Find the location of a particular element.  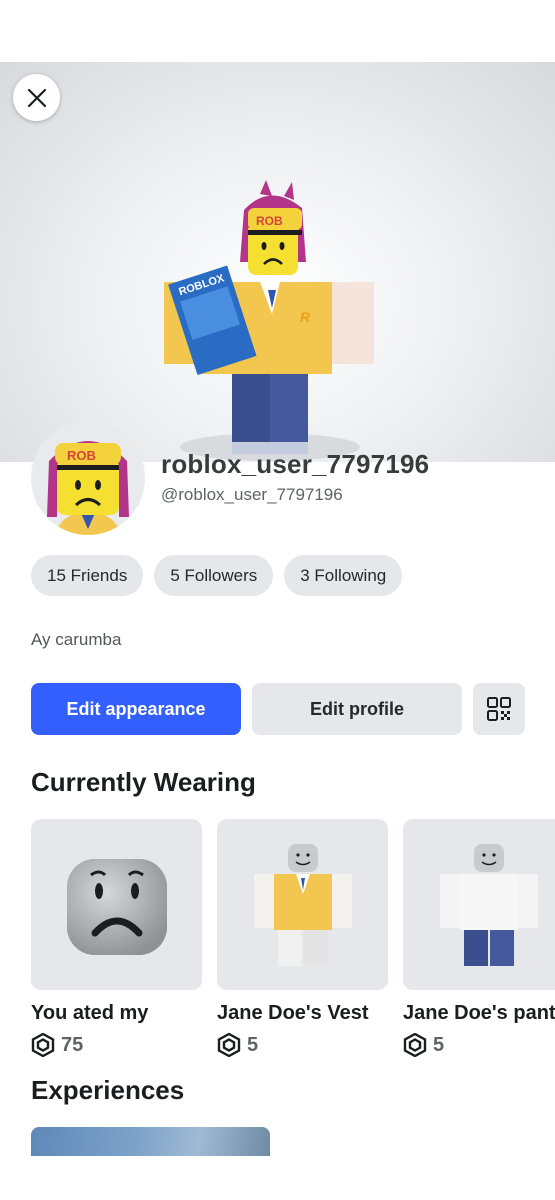

item-price: 75 is located at coordinates (116, 1045).